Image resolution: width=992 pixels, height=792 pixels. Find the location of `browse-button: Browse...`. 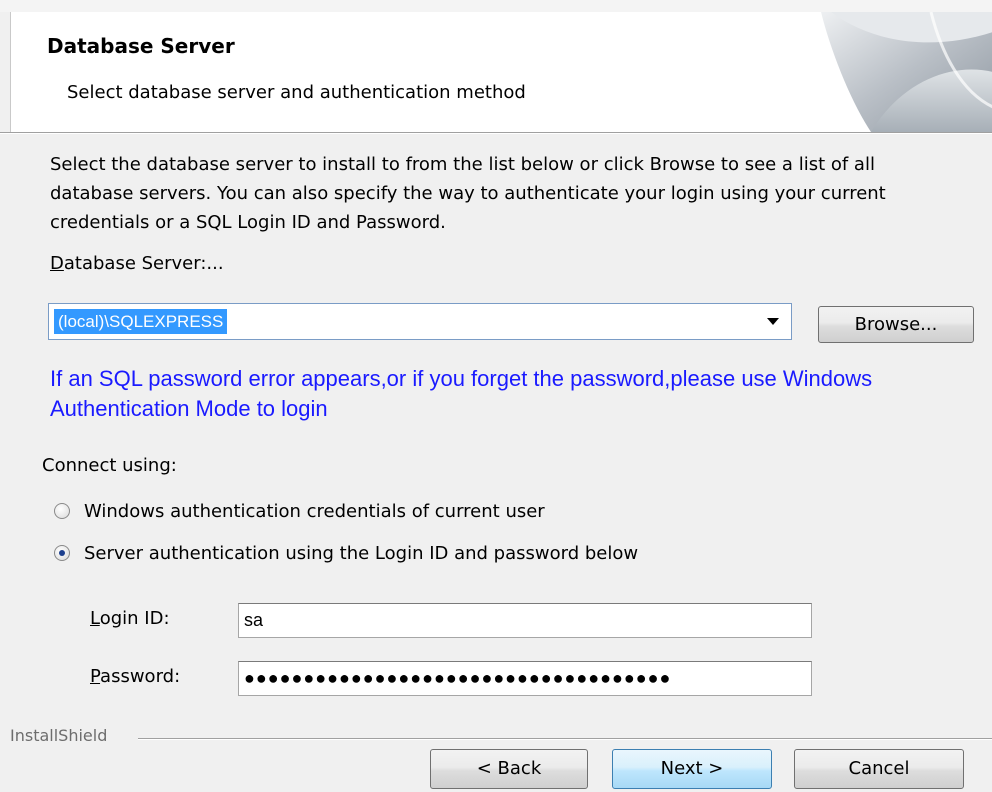

browse-button: Browse... is located at coordinates (896, 324).